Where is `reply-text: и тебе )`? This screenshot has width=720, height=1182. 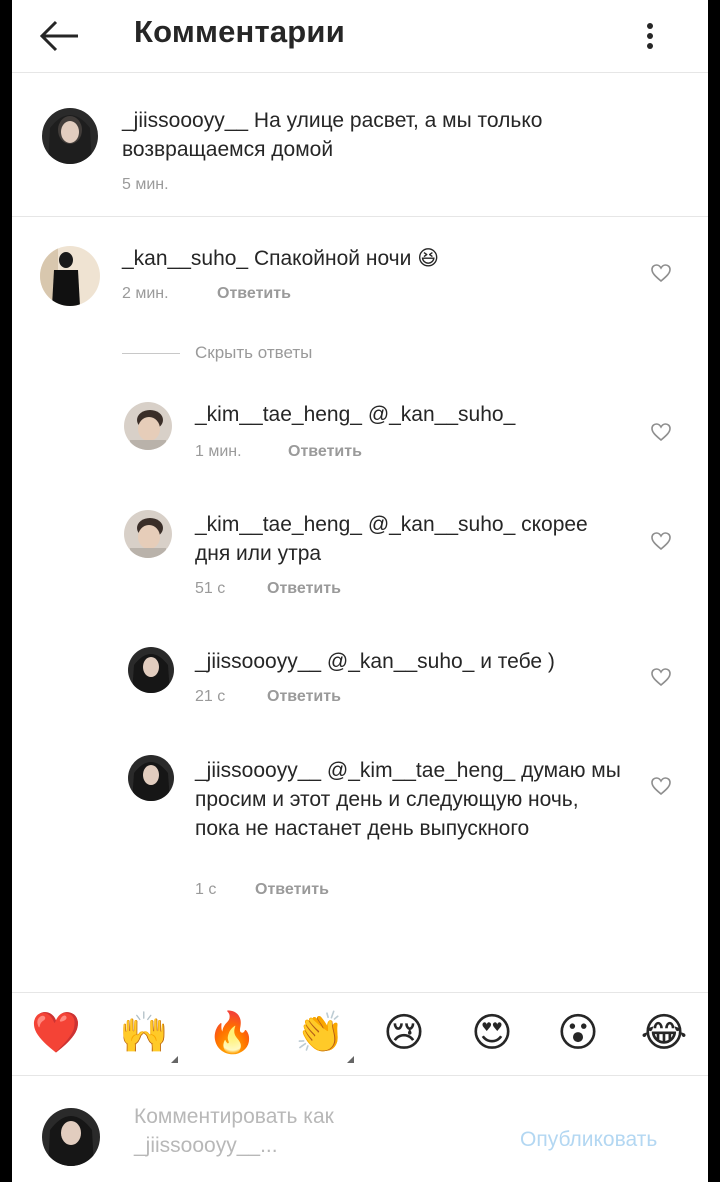 reply-text: и тебе ) is located at coordinates (517, 661).